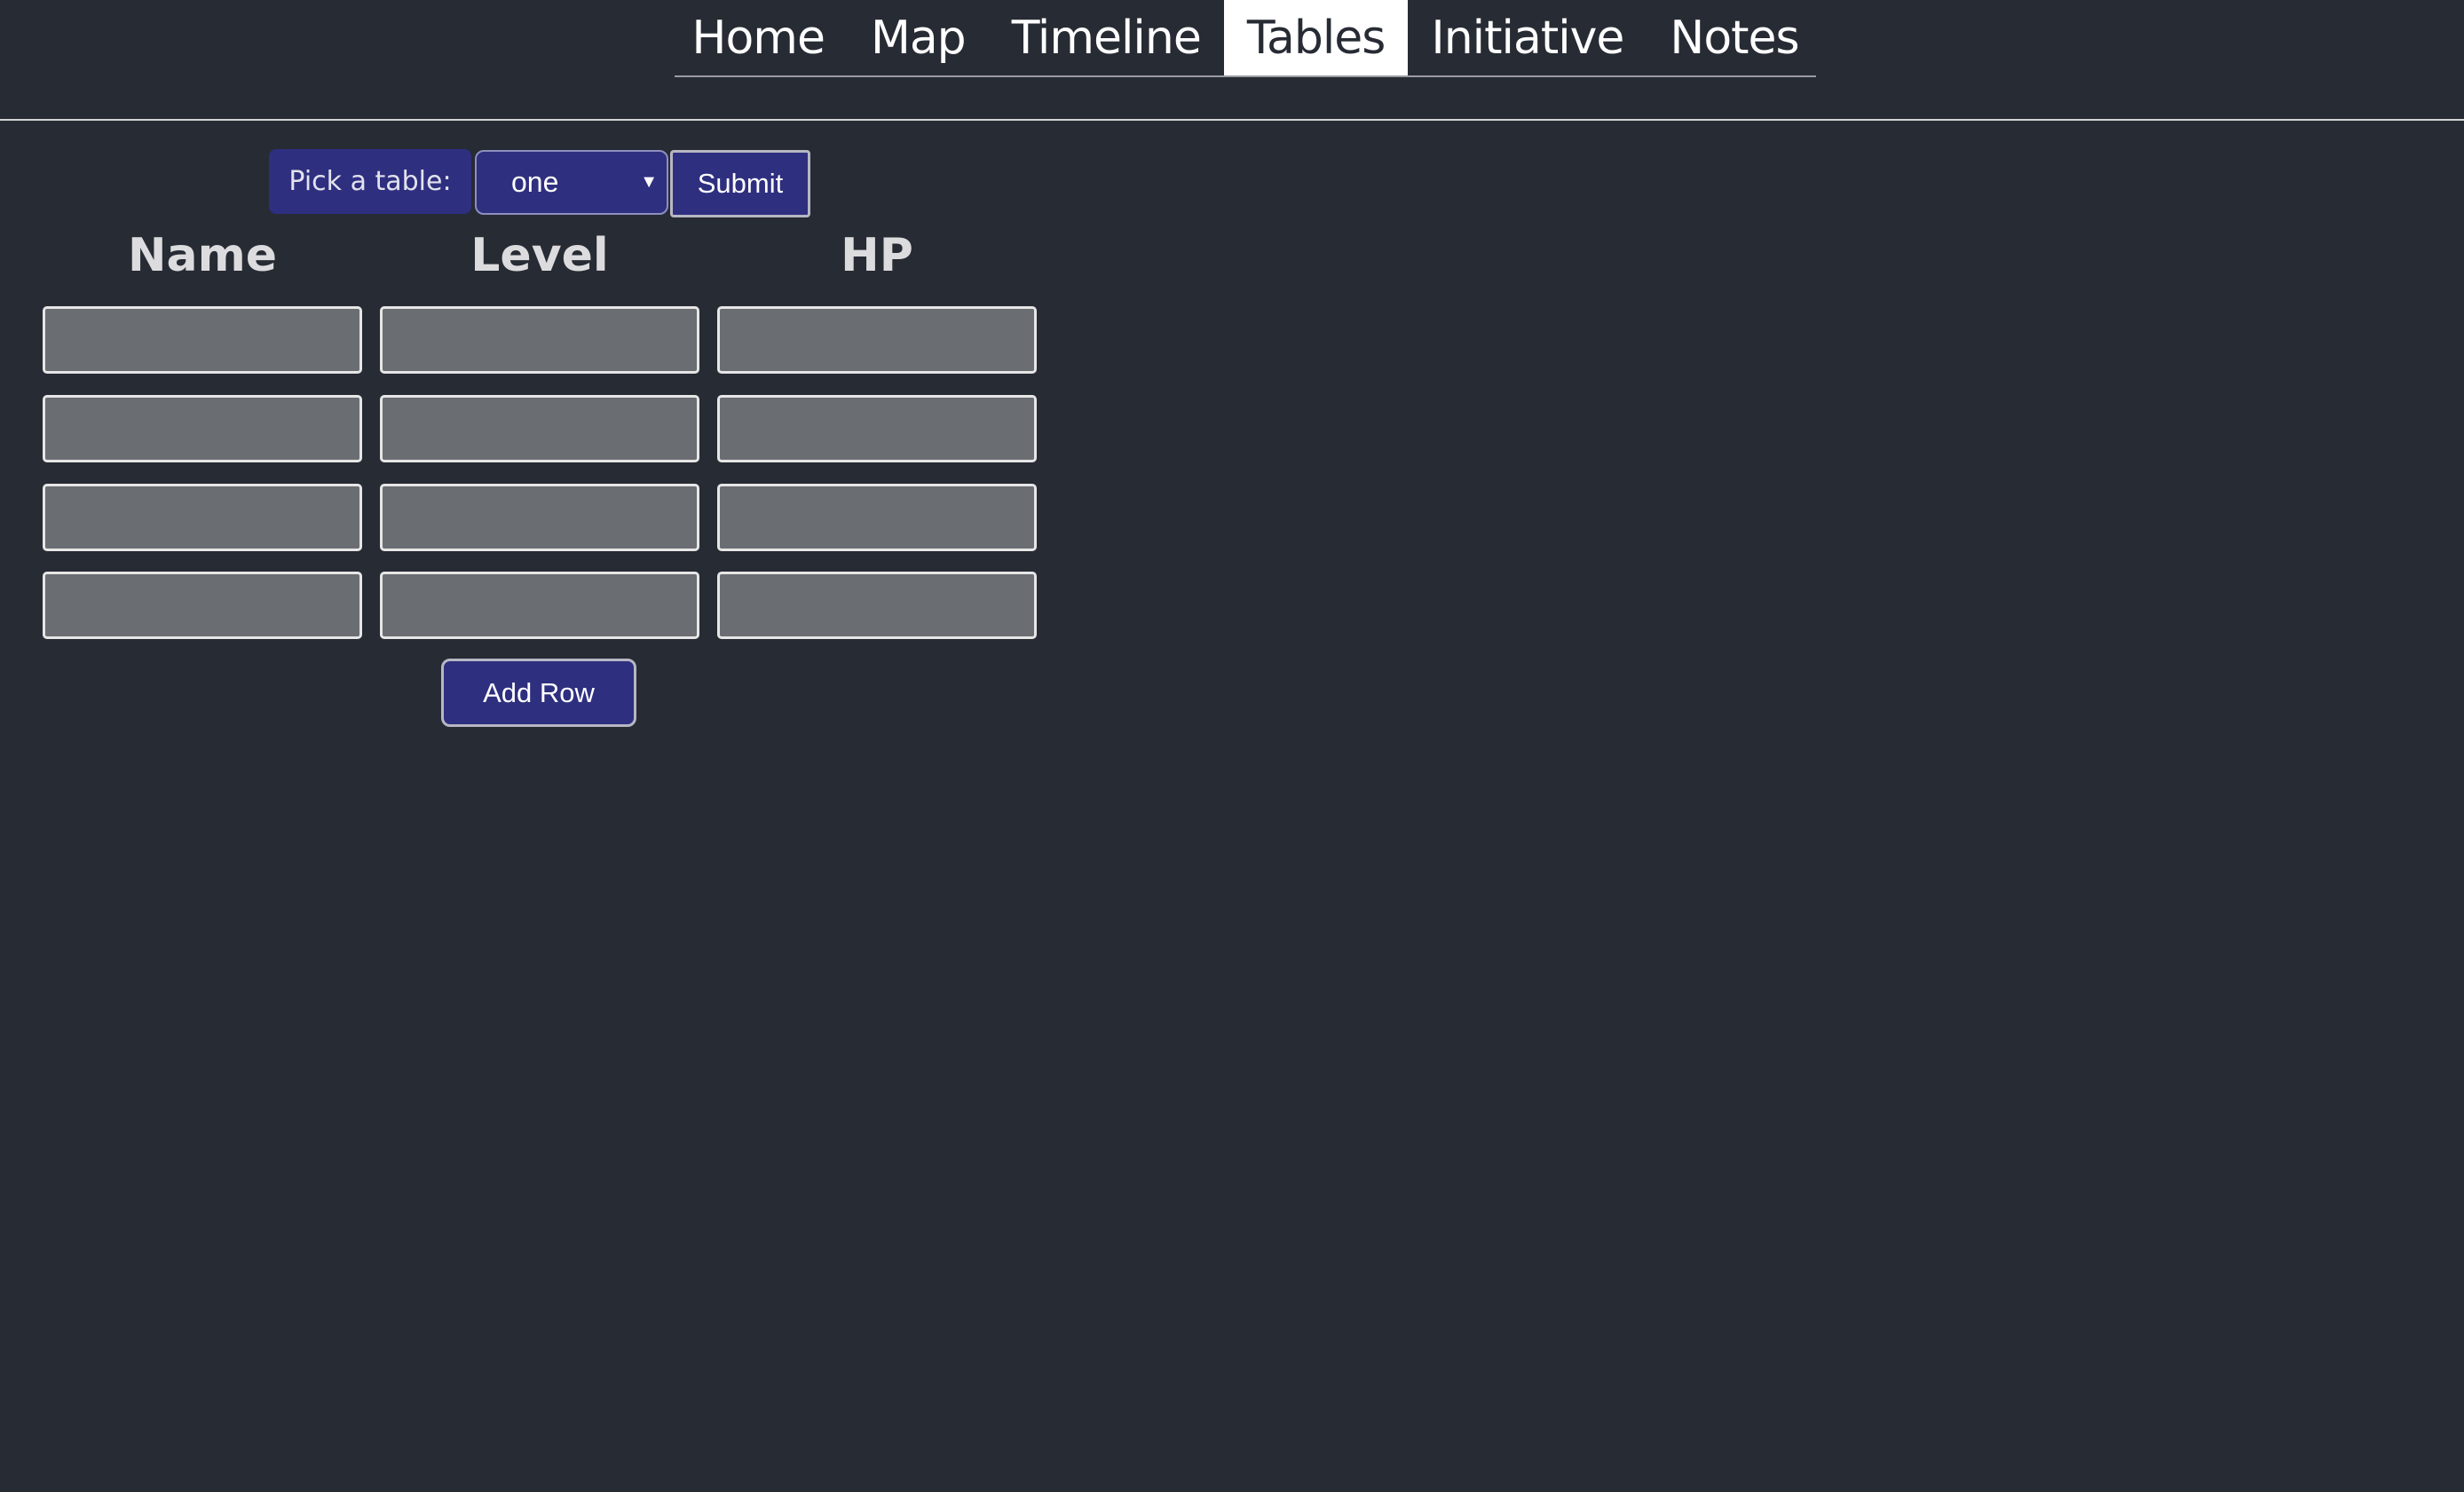 Image resolution: width=2464 pixels, height=1492 pixels. I want to click on tab-map: Map, so click(918, 37).